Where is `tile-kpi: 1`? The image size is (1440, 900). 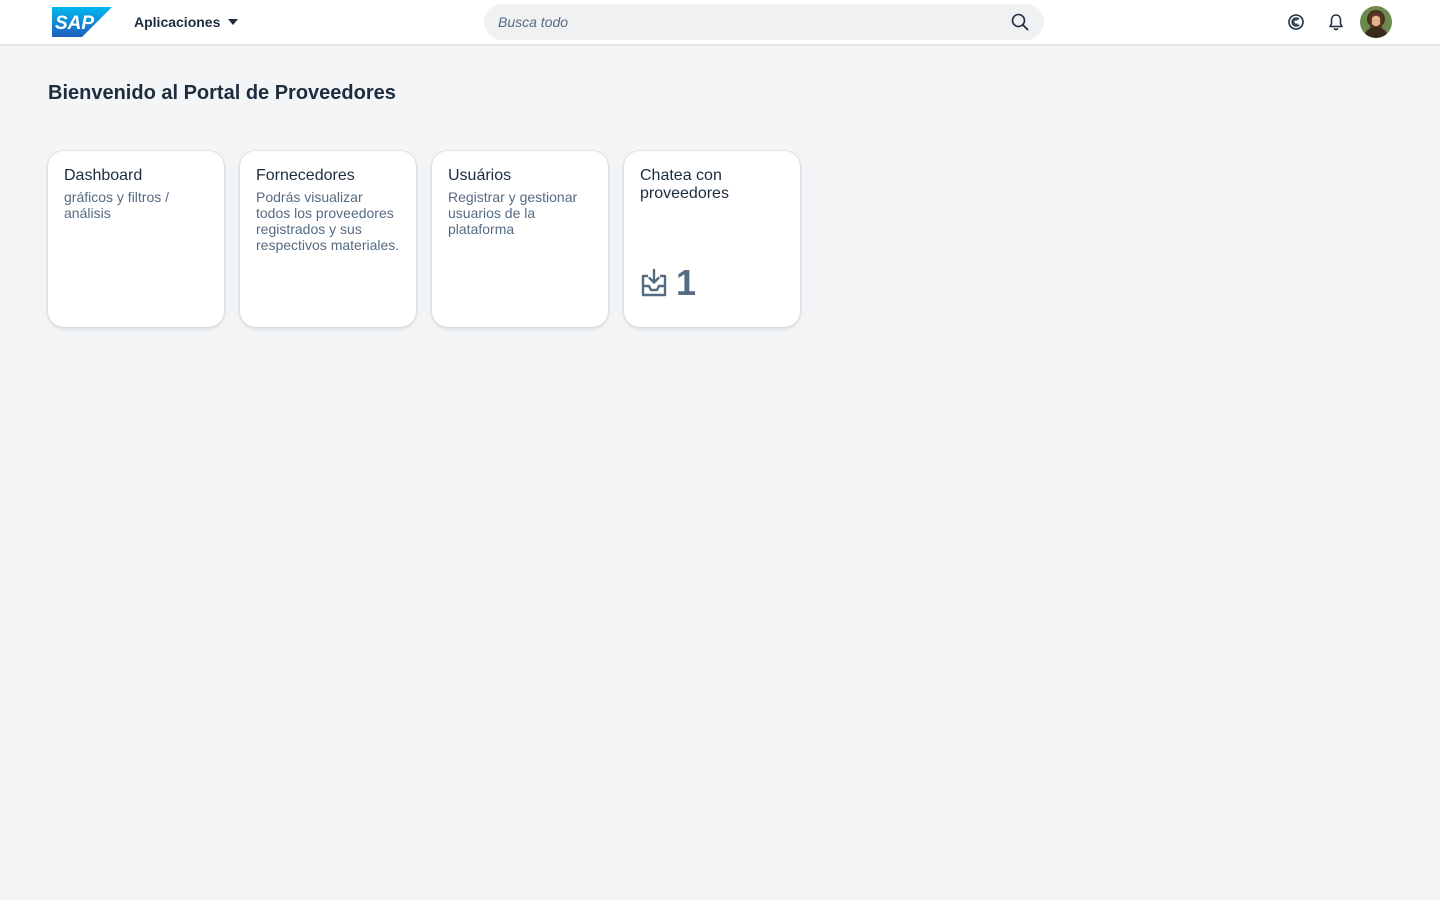
tile-kpi: 1 is located at coordinates (668, 283).